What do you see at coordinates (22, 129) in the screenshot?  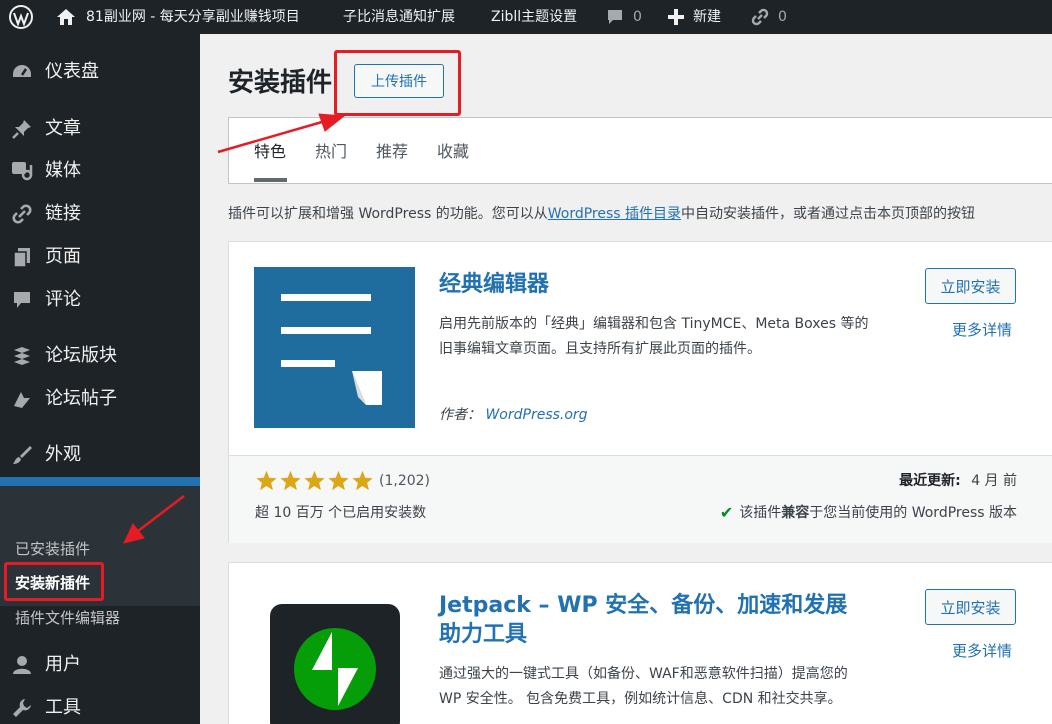 I see `pin-icon` at bounding box center [22, 129].